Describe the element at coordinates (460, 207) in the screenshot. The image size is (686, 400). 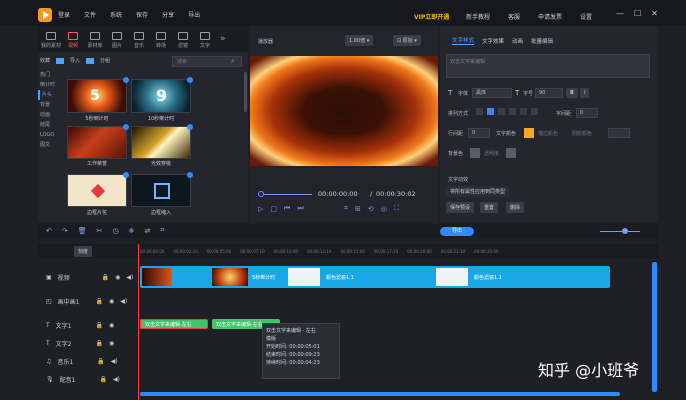
I see `save-preset-button: 保存预设` at that location.